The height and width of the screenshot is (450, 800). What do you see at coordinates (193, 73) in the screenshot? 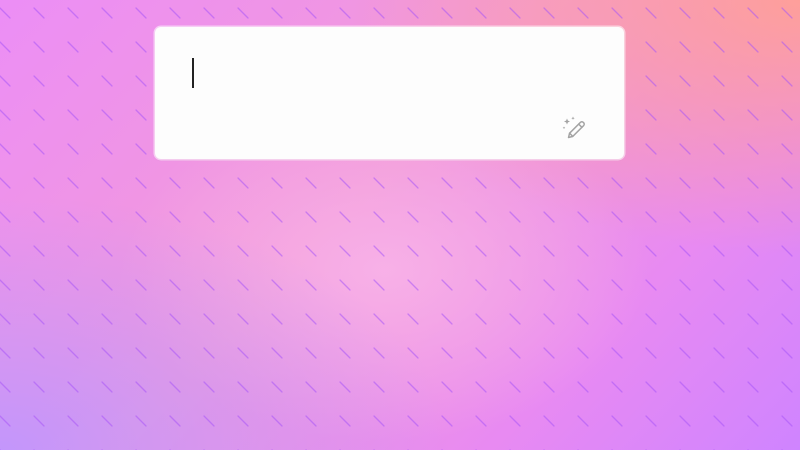
I see `text-caret` at bounding box center [193, 73].